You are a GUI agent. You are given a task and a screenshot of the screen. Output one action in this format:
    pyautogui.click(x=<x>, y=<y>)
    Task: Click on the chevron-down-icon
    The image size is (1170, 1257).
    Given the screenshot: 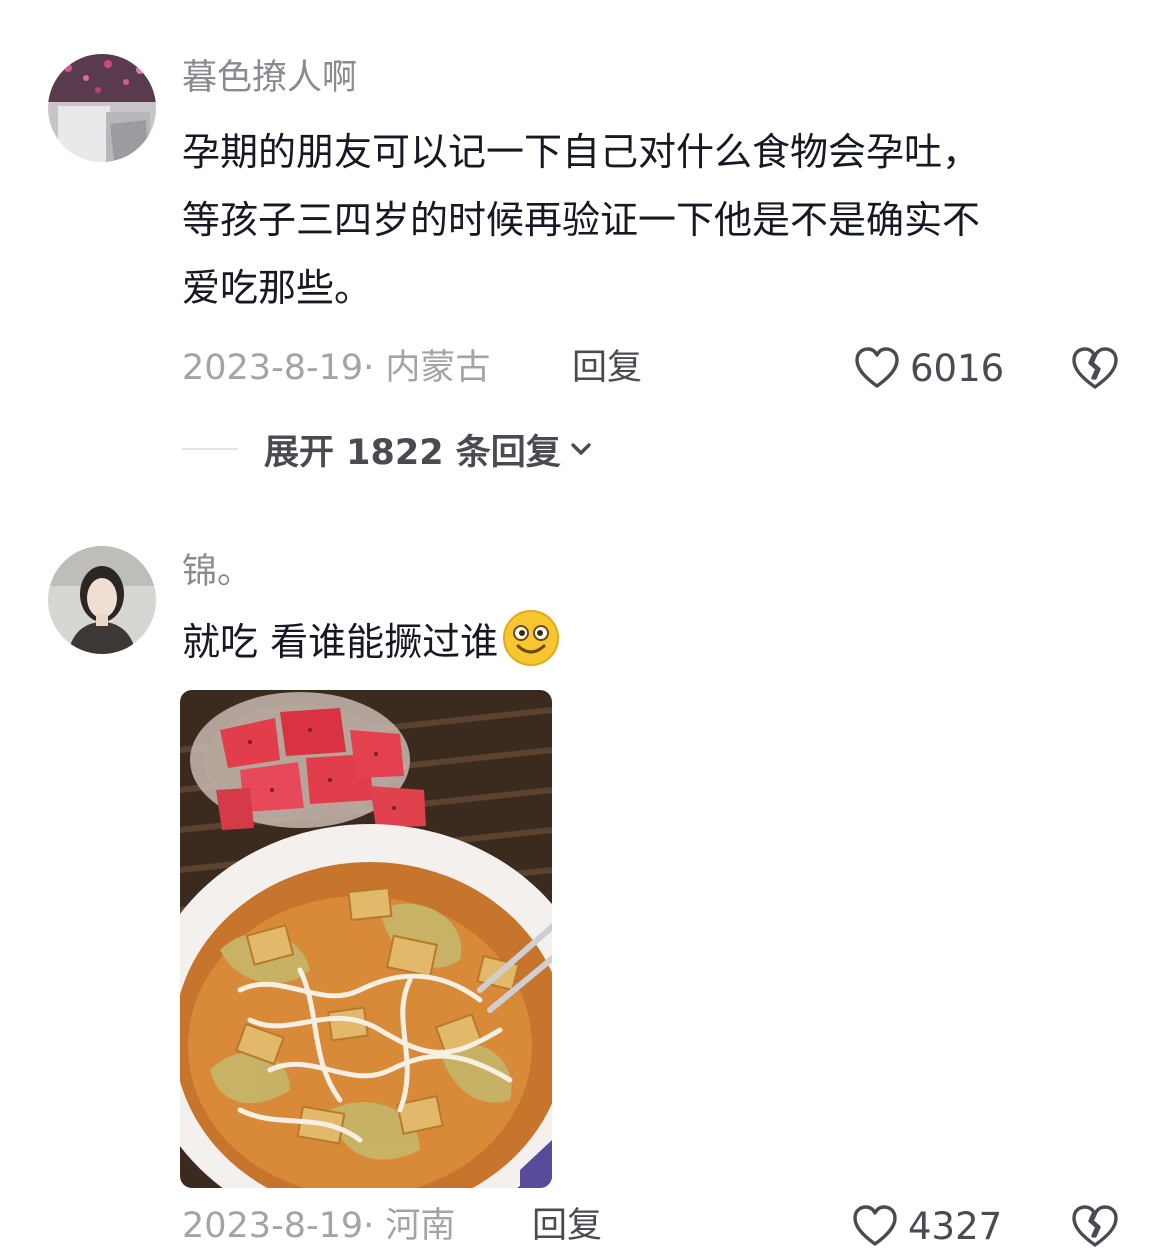 What is the action you would take?
    pyautogui.click(x=581, y=449)
    